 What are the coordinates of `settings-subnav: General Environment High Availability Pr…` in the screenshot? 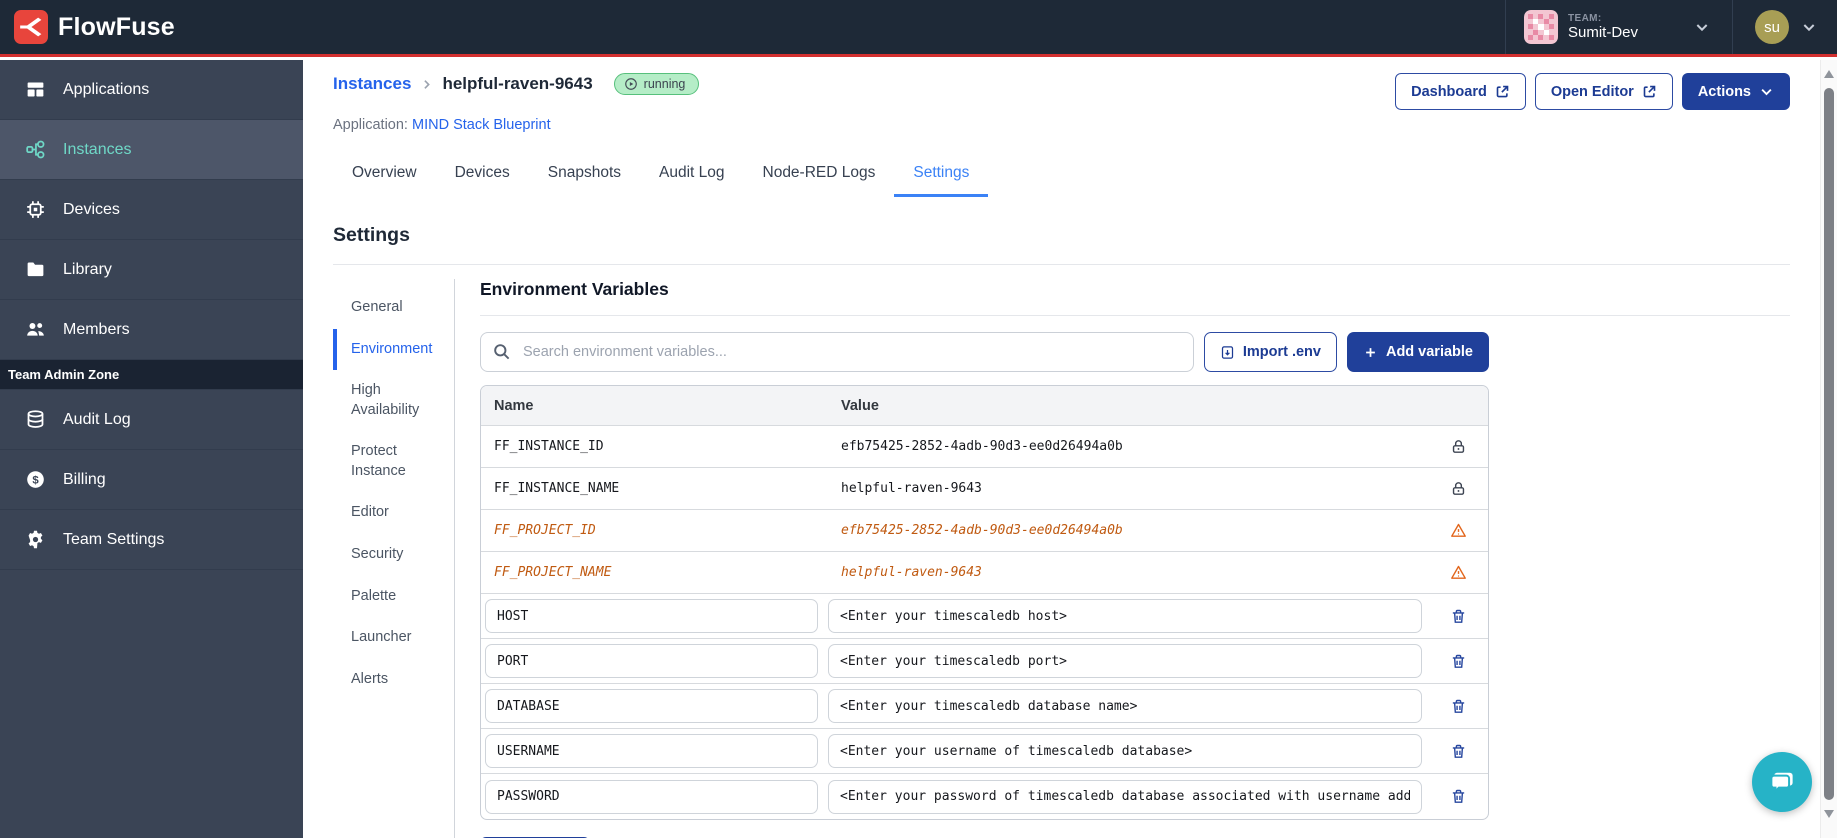 It's located at (394, 558).